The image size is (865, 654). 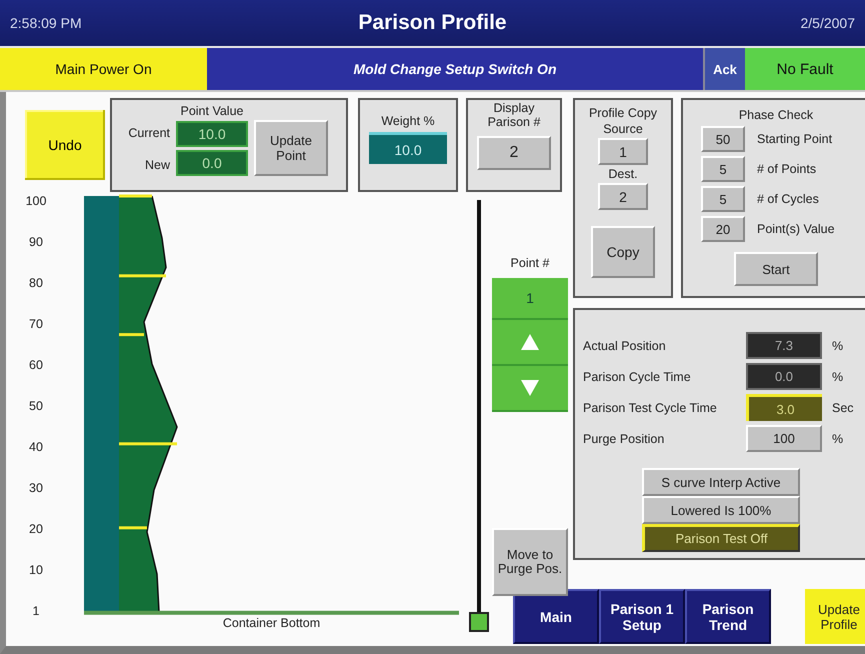 What do you see at coordinates (624, 439) in the screenshot?
I see `readout-label: Purge Position` at bounding box center [624, 439].